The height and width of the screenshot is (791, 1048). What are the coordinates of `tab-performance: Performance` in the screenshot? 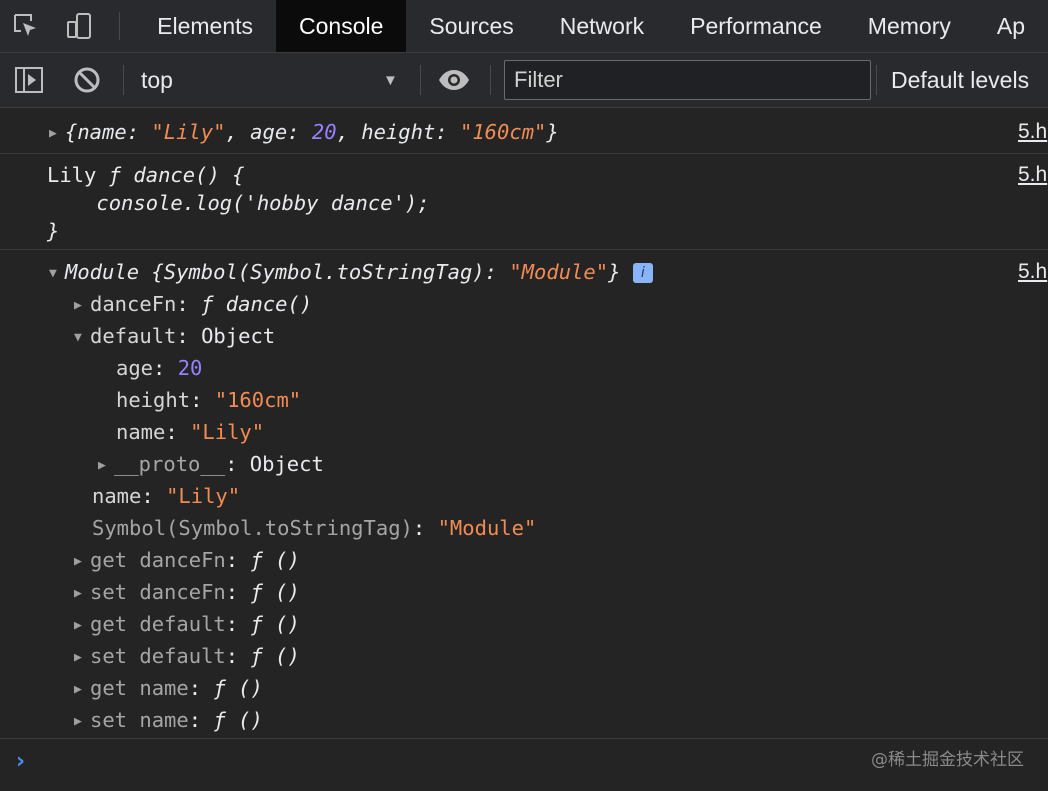 It's located at (756, 26).